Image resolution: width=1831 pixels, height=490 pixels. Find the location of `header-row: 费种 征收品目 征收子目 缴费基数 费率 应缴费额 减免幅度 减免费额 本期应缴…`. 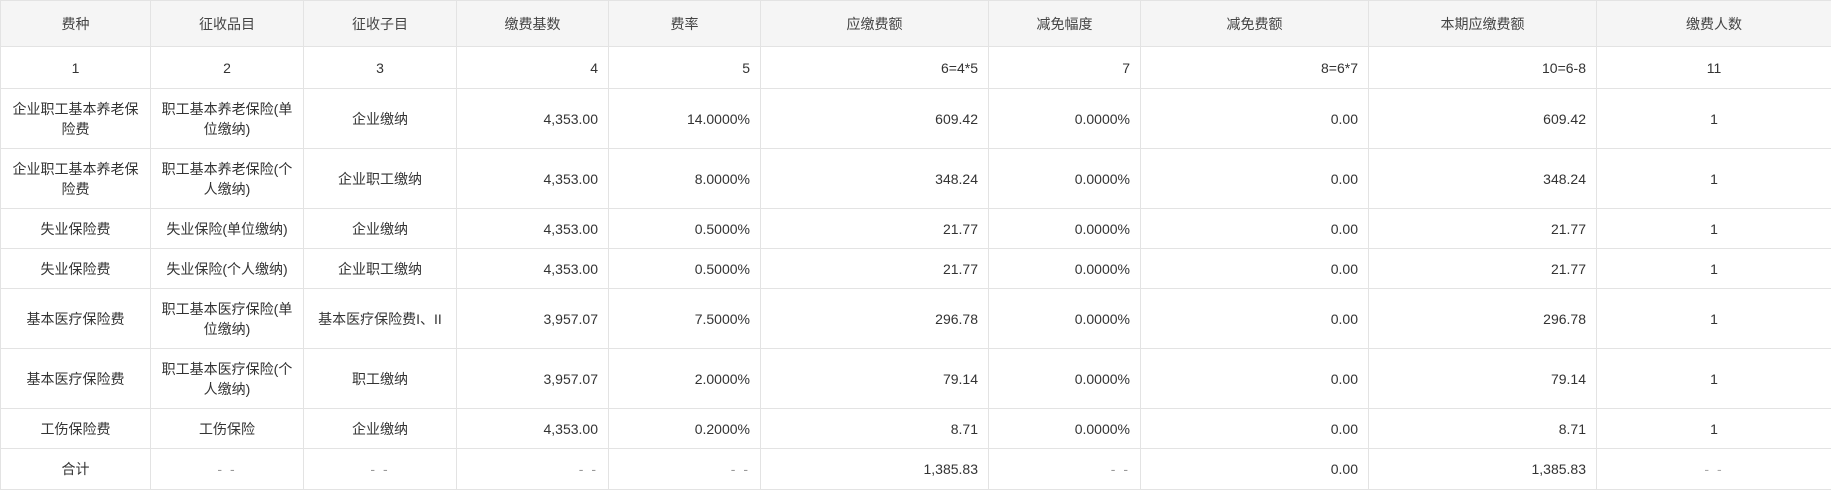

header-row: 费种 征收品目 征收子目 缴费基数 费率 应缴费额 减免幅度 减免费额 本期应缴… is located at coordinates (916, 24).